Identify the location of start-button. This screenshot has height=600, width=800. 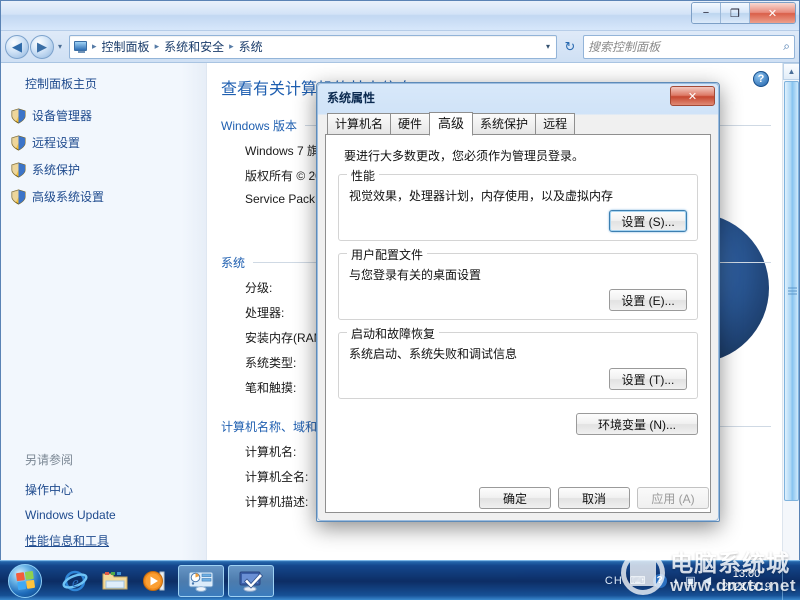
(25, 581).